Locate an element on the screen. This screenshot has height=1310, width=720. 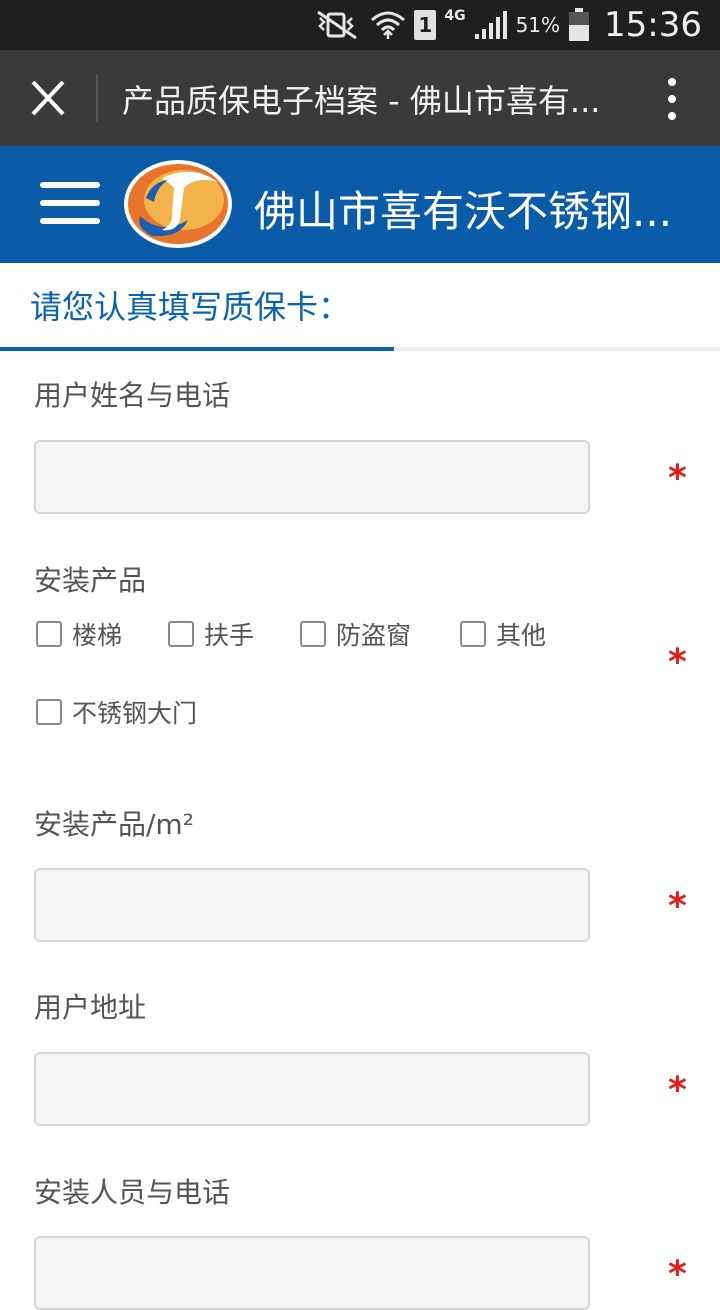
checkbox-handrail: 扶手 is located at coordinates (211, 634).